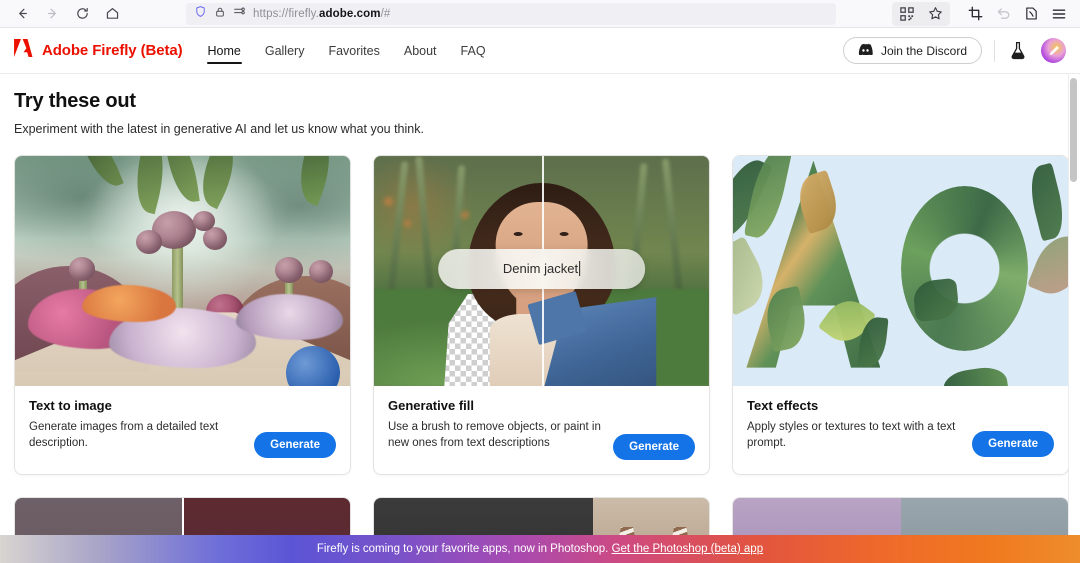 The width and height of the screenshot is (1080, 563). I want to click on letter-o-foliage, so click(964, 268).